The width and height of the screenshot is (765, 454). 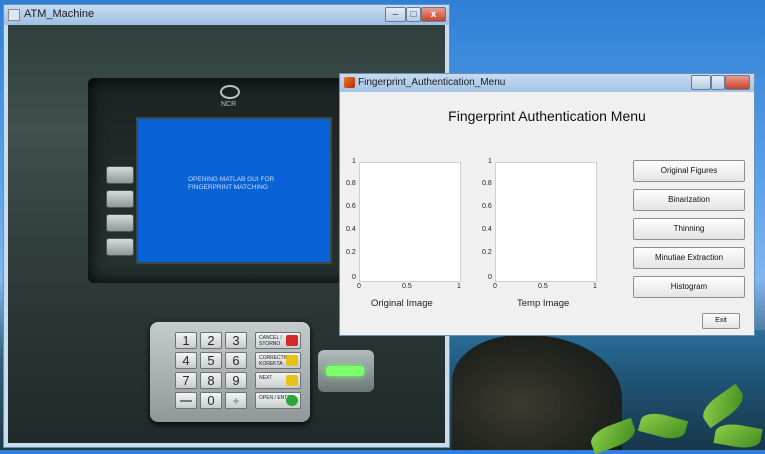 What do you see at coordinates (737, 82) in the screenshot?
I see `matlab-close-button` at bounding box center [737, 82].